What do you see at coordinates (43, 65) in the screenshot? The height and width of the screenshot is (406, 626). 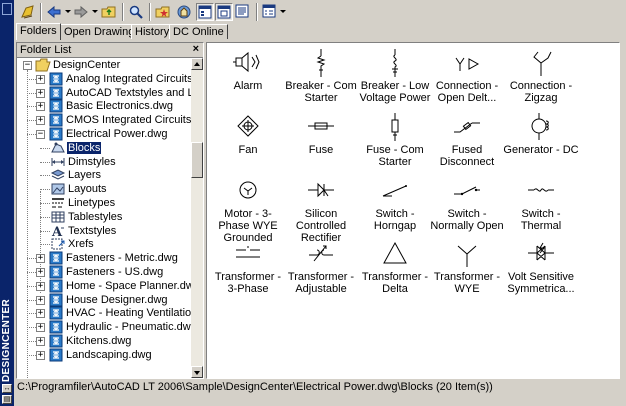 I see `open-folder-icon` at bounding box center [43, 65].